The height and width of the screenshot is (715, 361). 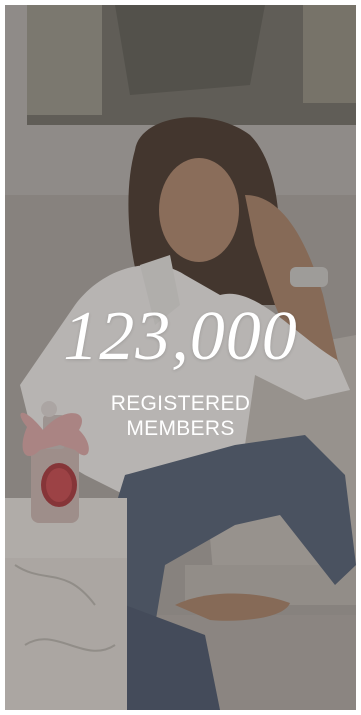 I want to click on member-label: REGISTERED MEMBERS, so click(x=180, y=416).